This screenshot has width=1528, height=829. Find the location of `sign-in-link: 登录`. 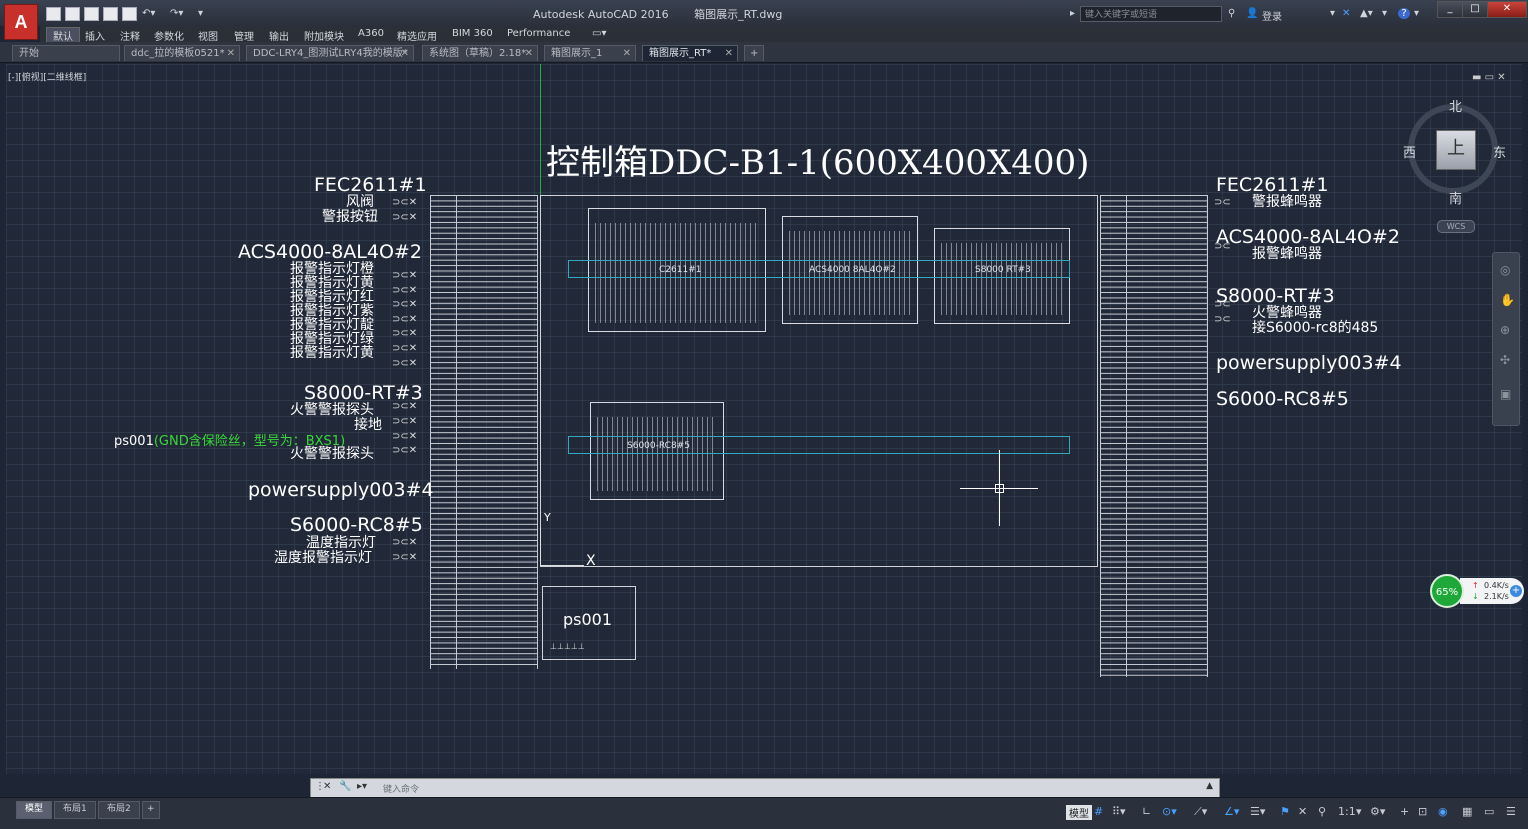

sign-in-link: 登录 is located at coordinates (1272, 15).